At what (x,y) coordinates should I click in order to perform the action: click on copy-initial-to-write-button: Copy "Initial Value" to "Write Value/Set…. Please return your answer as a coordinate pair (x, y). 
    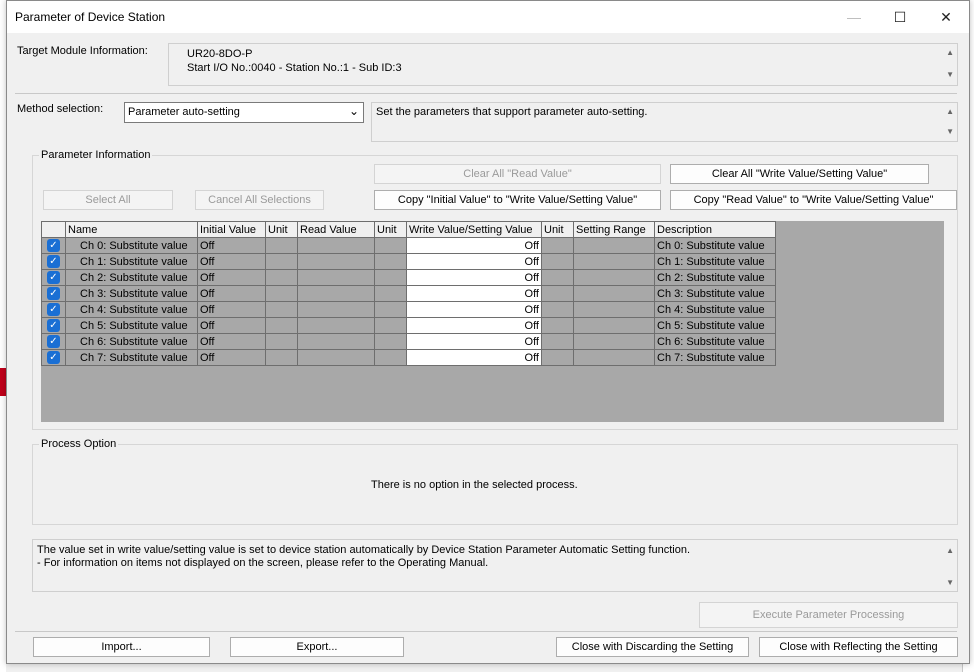
    Looking at the image, I should click on (517, 200).